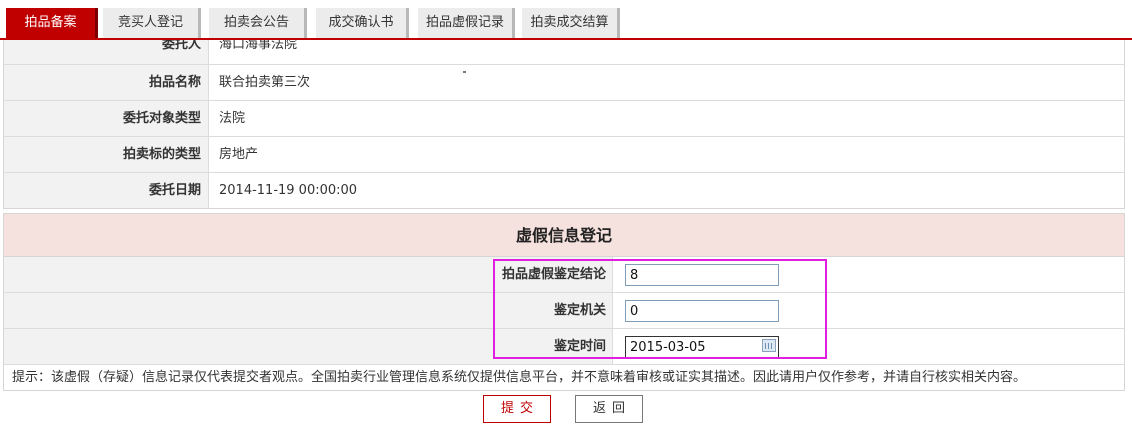 The height and width of the screenshot is (428, 1132). Describe the element at coordinates (564, 154) in the screenshot. I see `info-row-subject-type: 拍卖标的类型 房地产` at that location.